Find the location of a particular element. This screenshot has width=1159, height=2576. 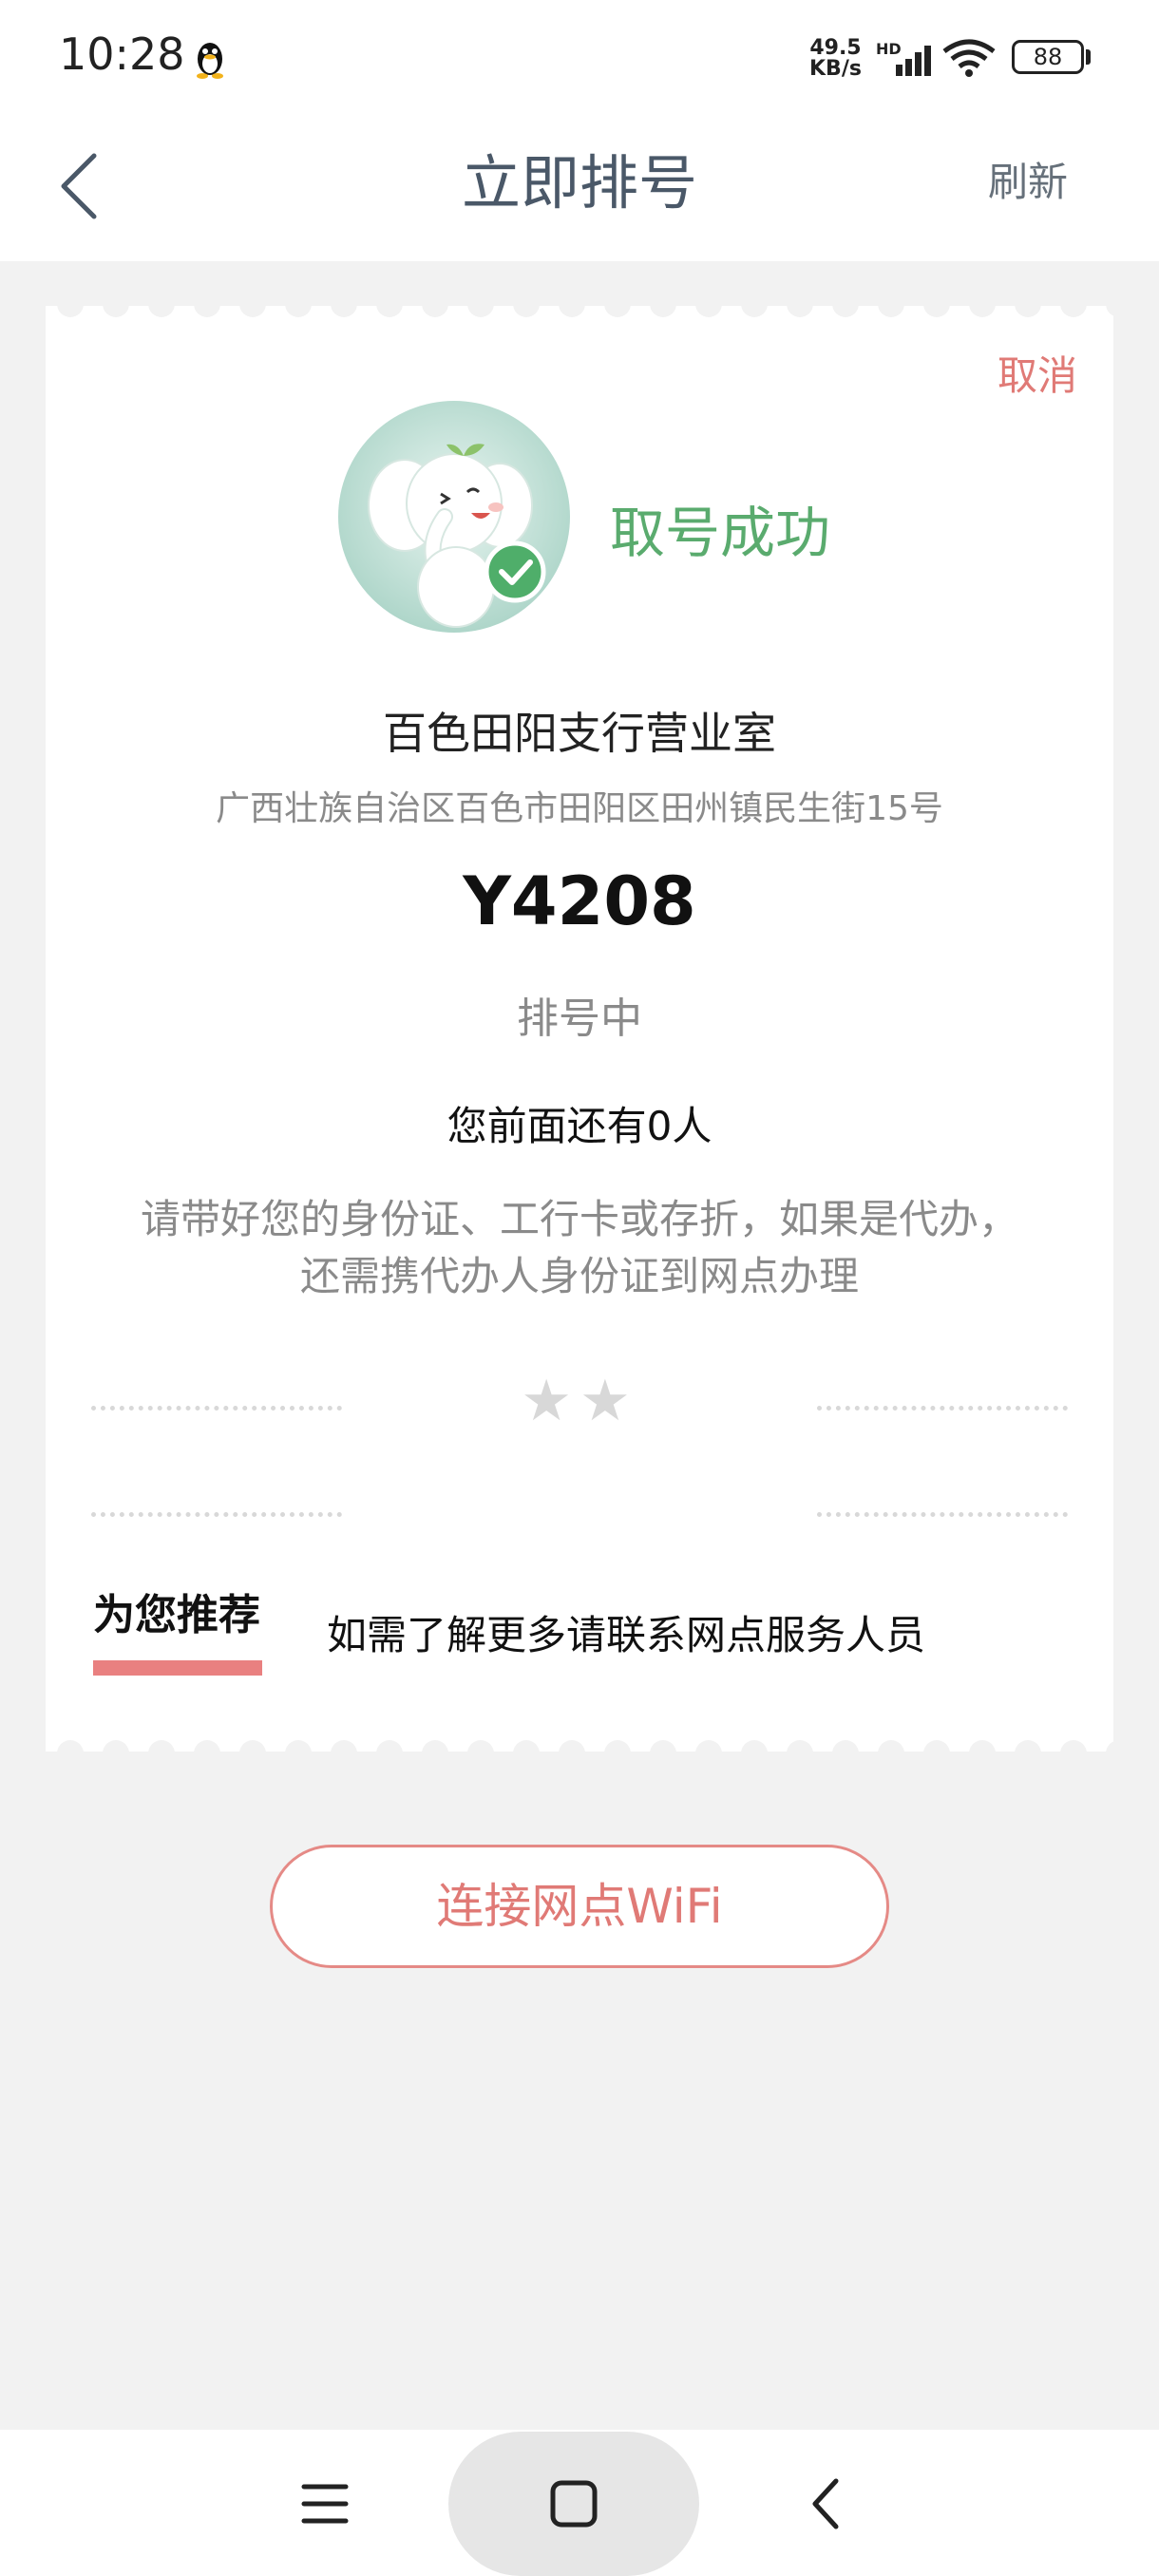

square-home-icon is located at coordinates (574, 2504).